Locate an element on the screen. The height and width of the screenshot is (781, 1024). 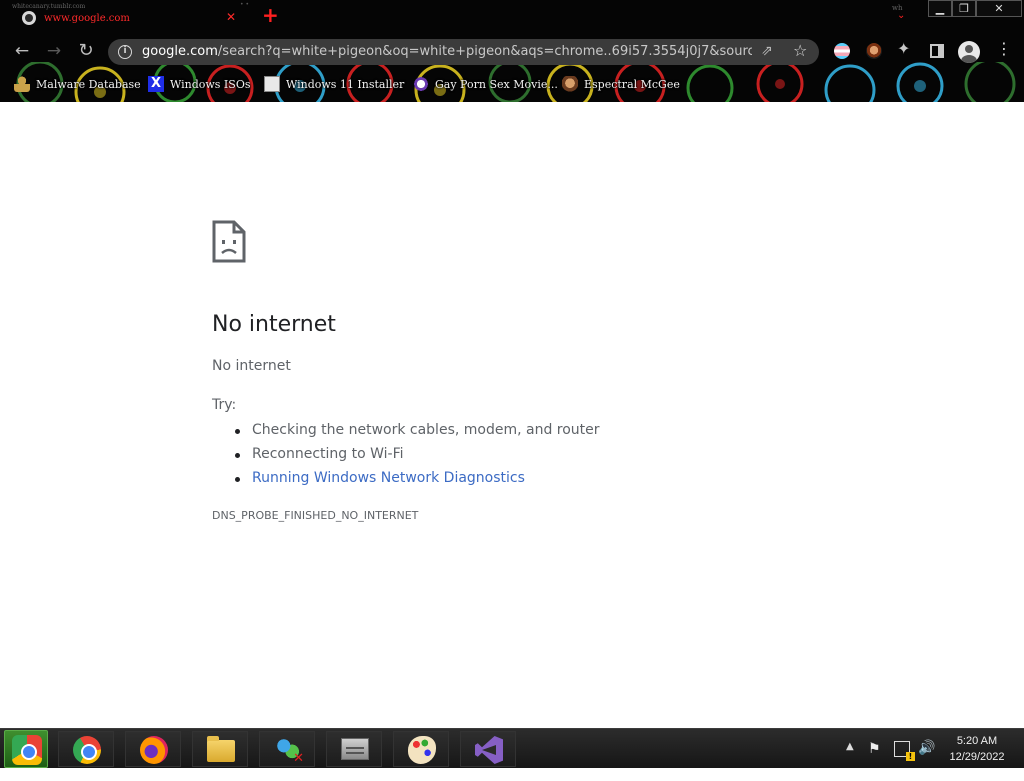
taskbar-chrome is located at coordinates (86, 749).